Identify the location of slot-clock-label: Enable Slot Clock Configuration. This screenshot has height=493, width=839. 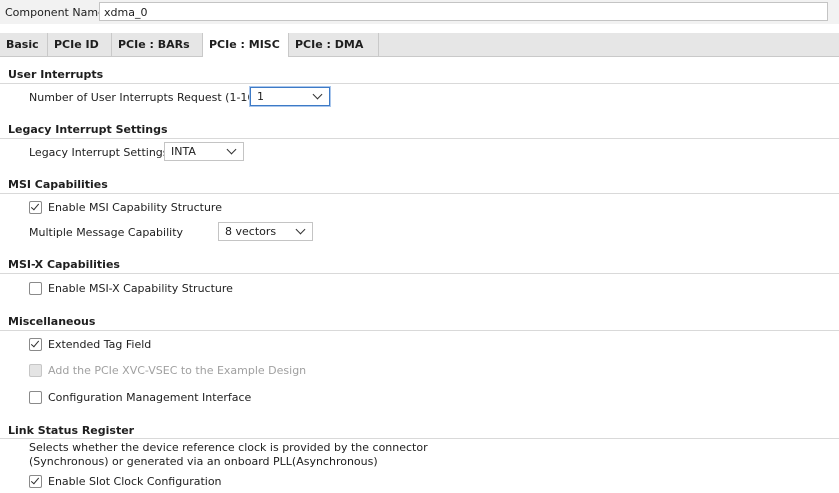
(135, 481).